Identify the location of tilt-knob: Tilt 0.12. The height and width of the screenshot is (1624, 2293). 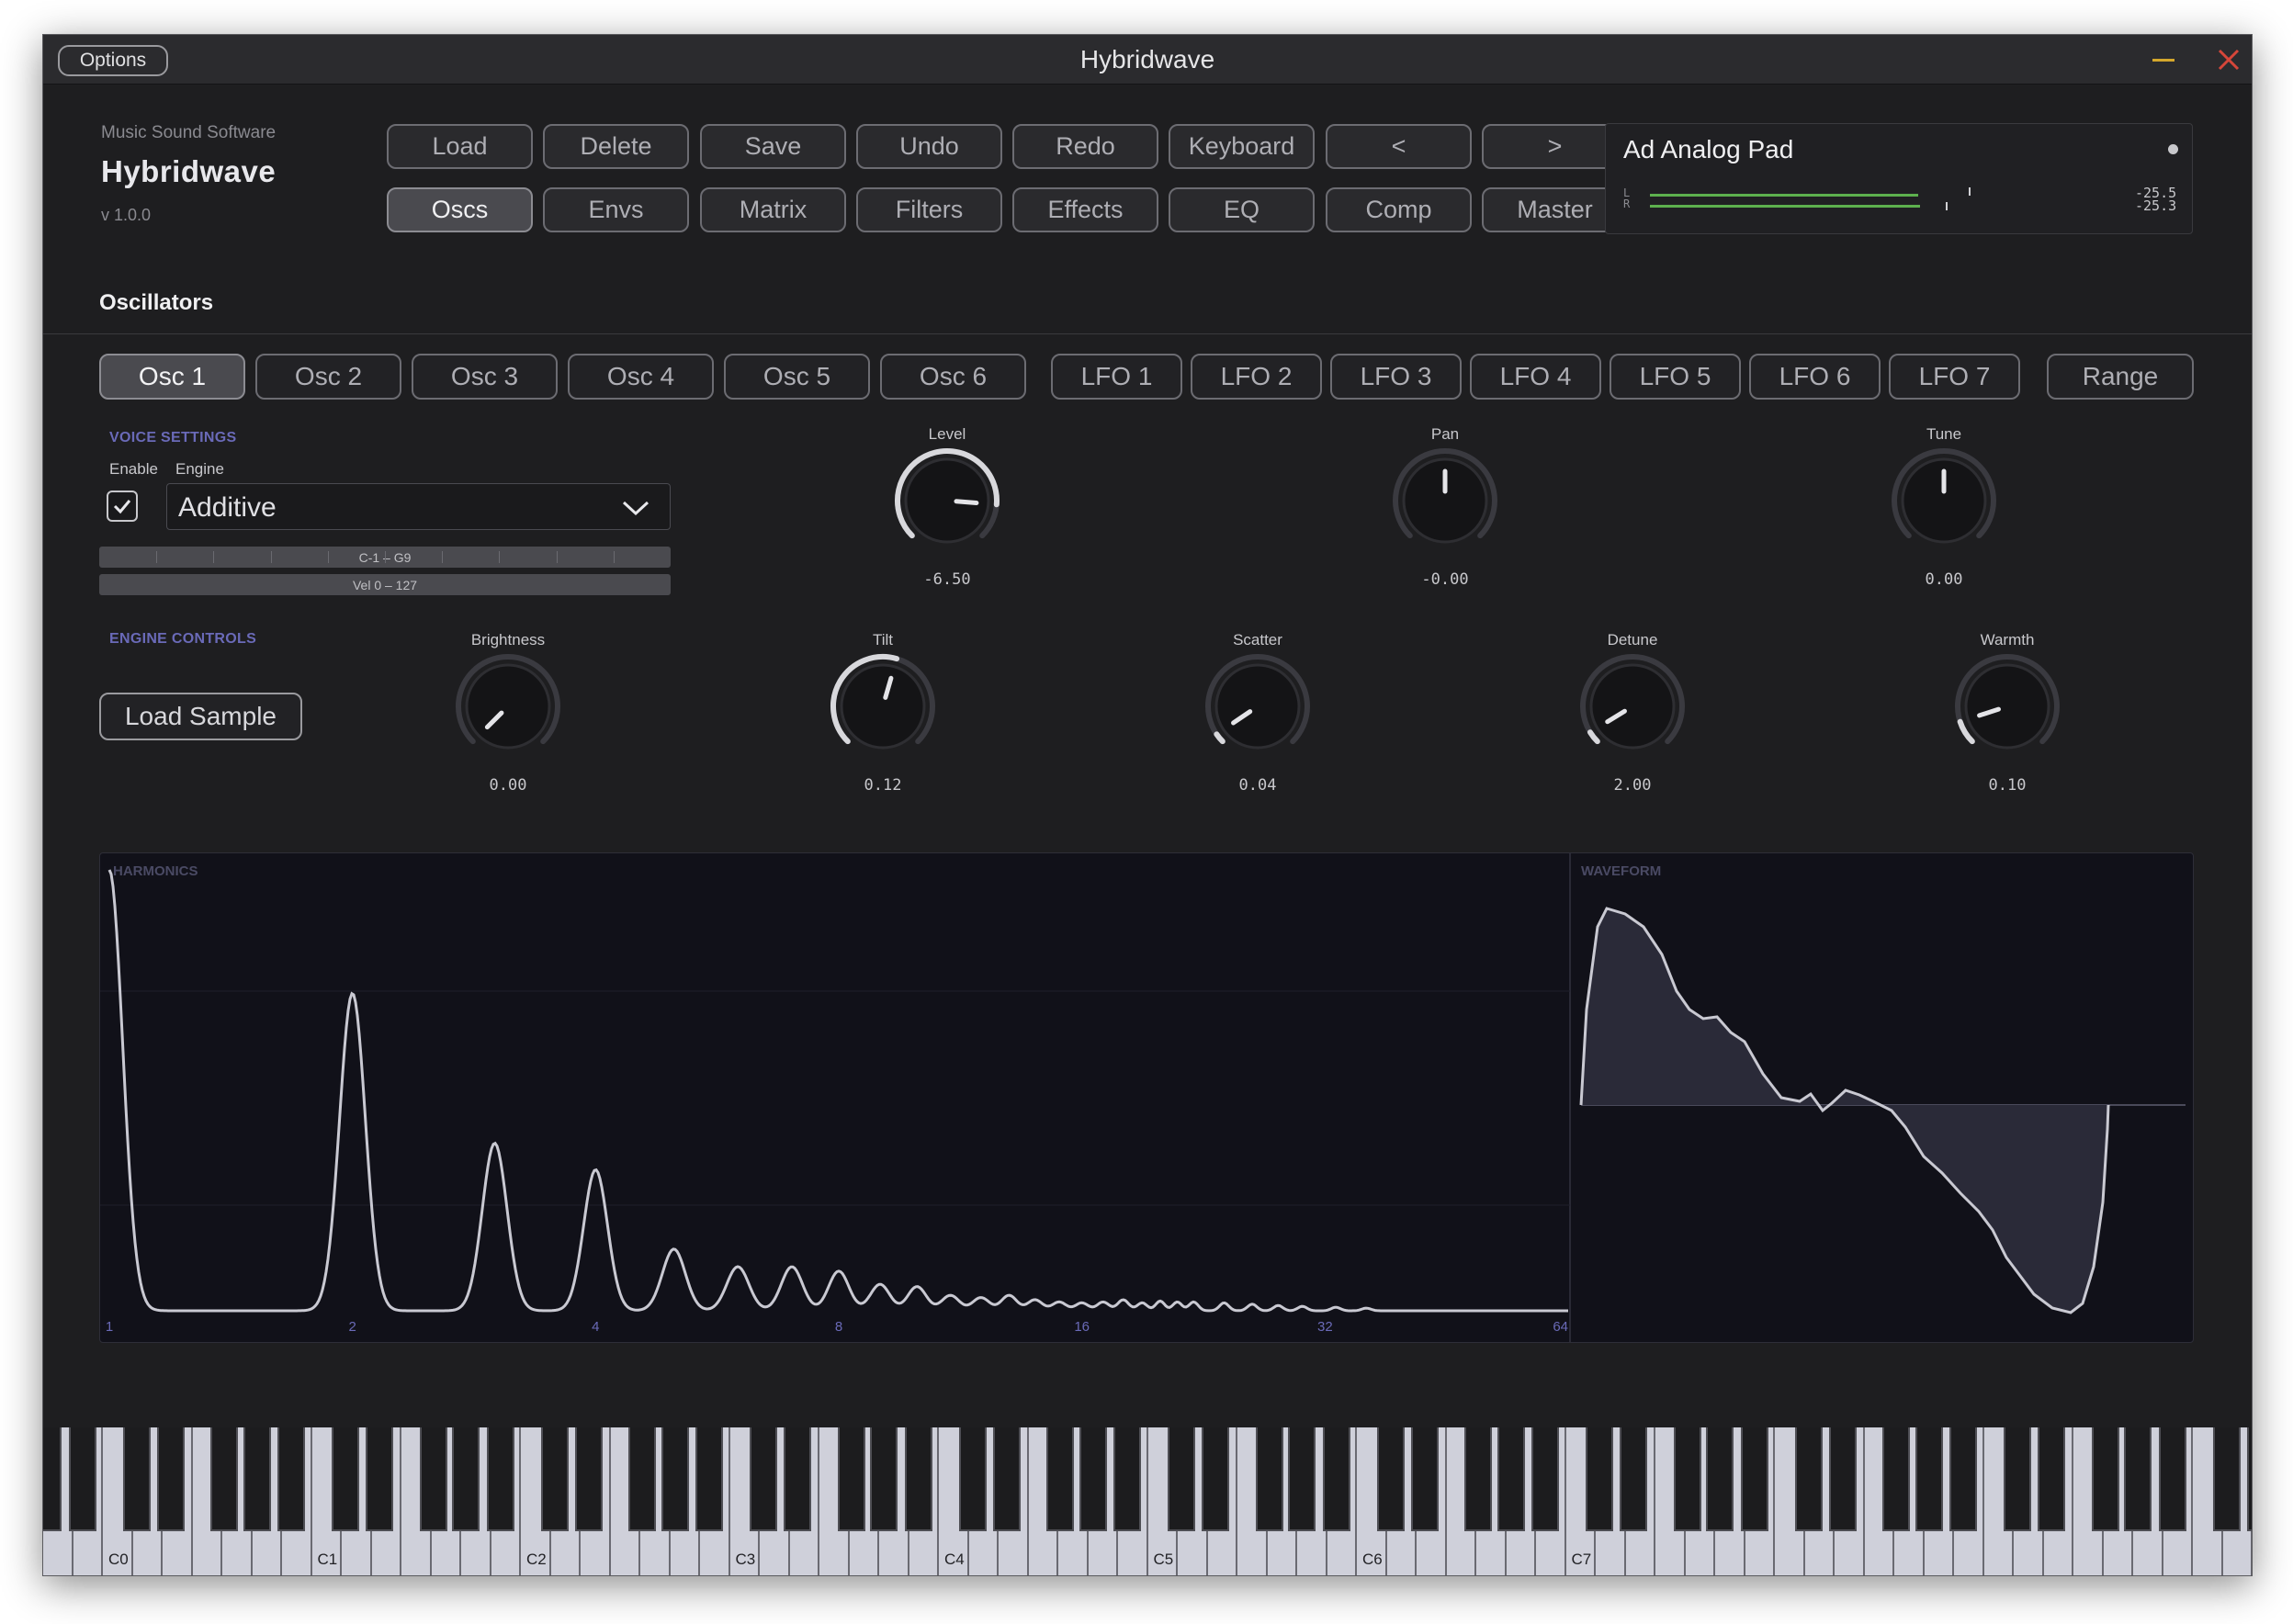
(882, 723).